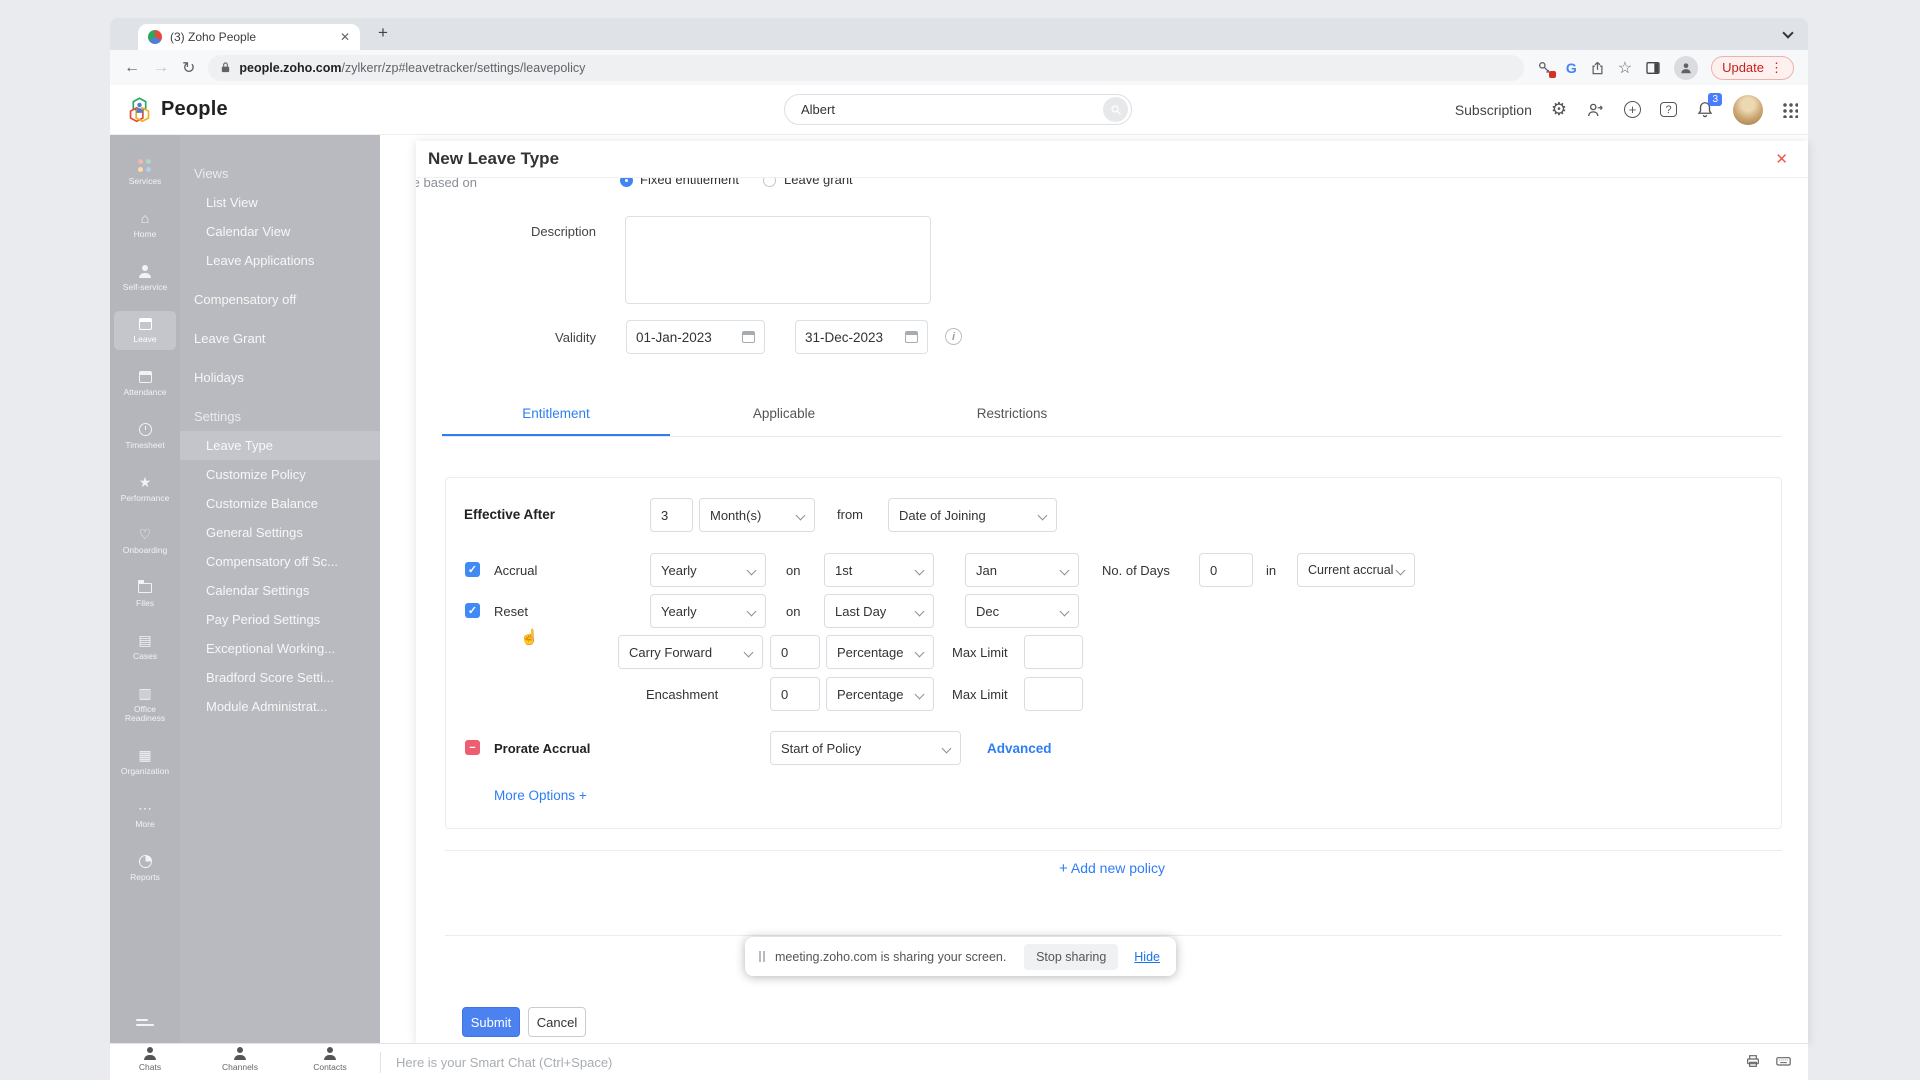 The image size is (1920, 1080). I want to click on share-icon, so click(1597, 68).